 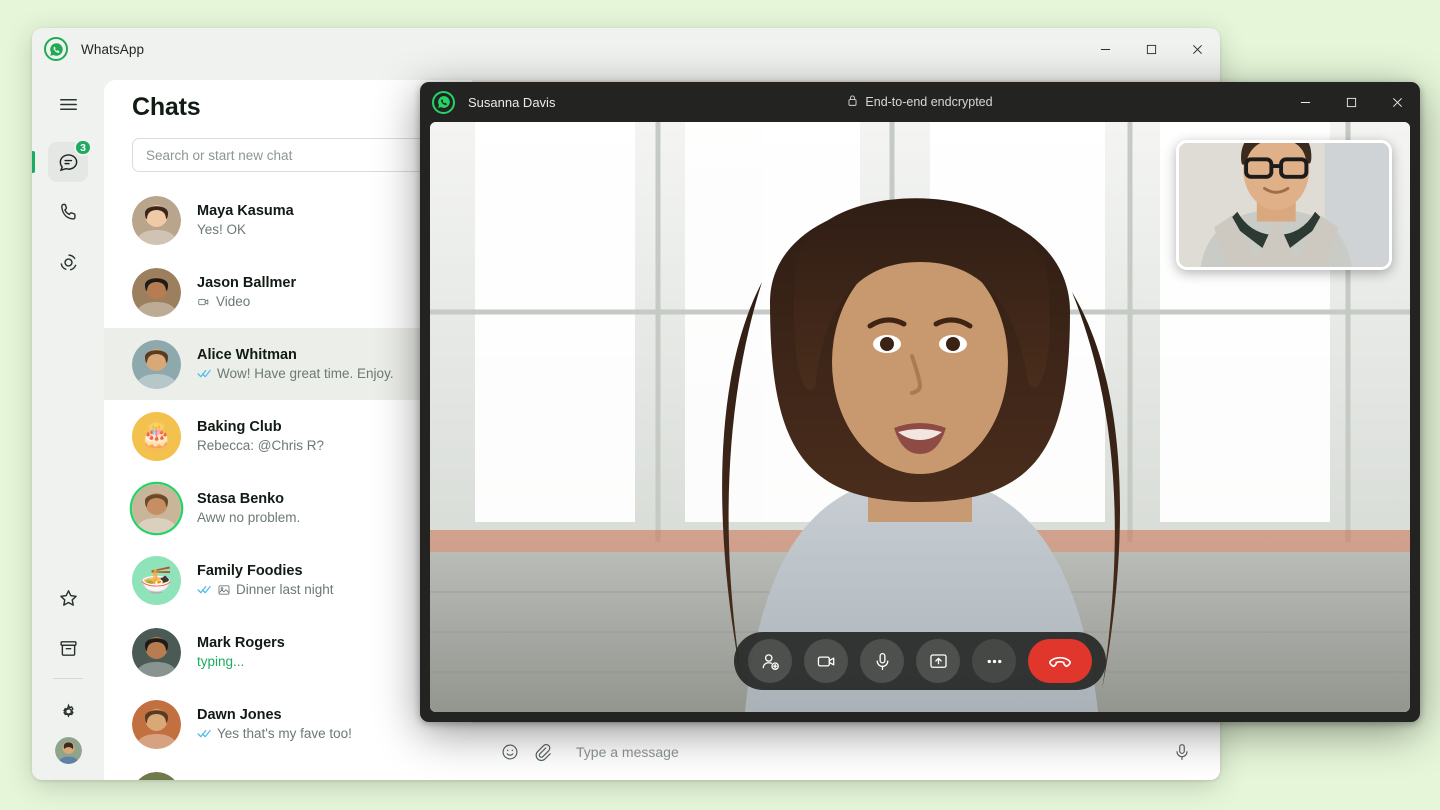 What do you see at coordinates (83, 147) in the screenshot?
I see `chats-unread-badge: 3` at bounding box center [83, 147].